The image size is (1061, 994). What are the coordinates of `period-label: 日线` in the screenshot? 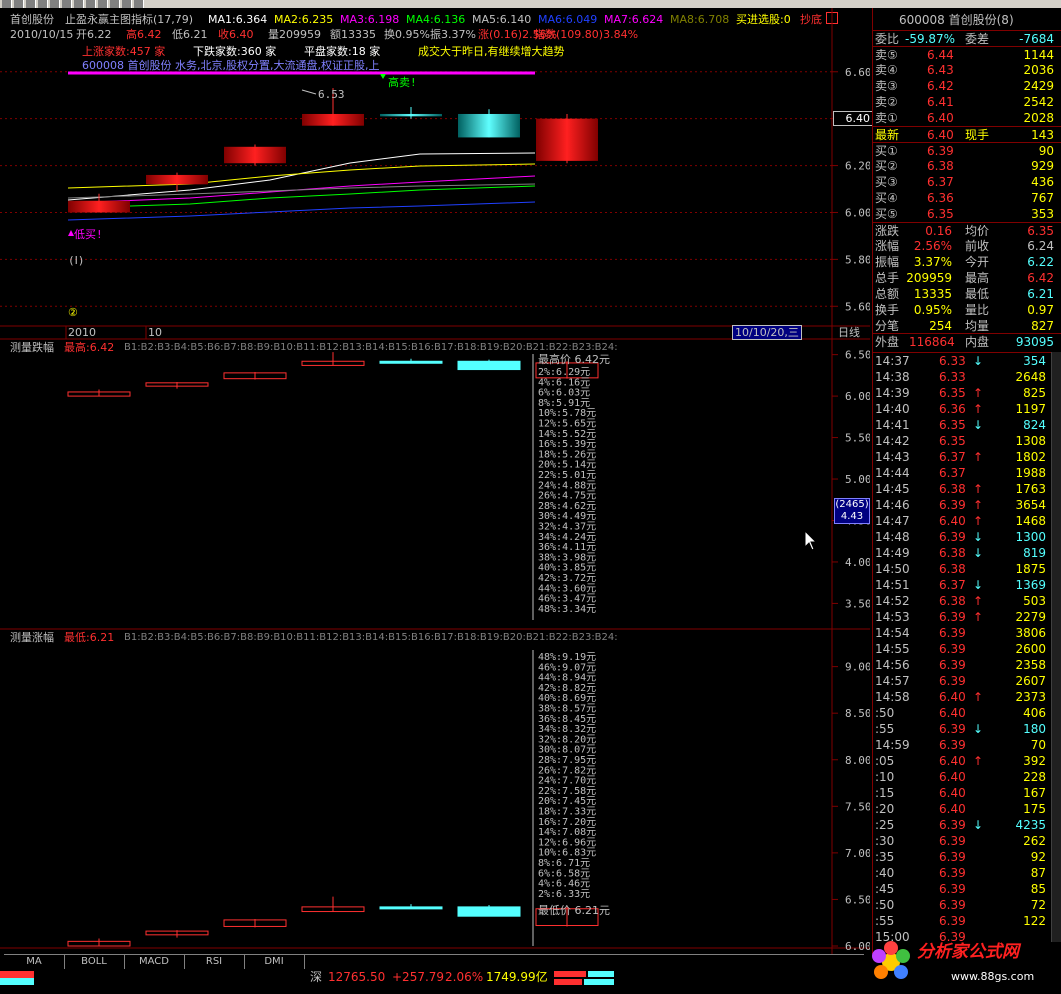 It's located at (849, 332).